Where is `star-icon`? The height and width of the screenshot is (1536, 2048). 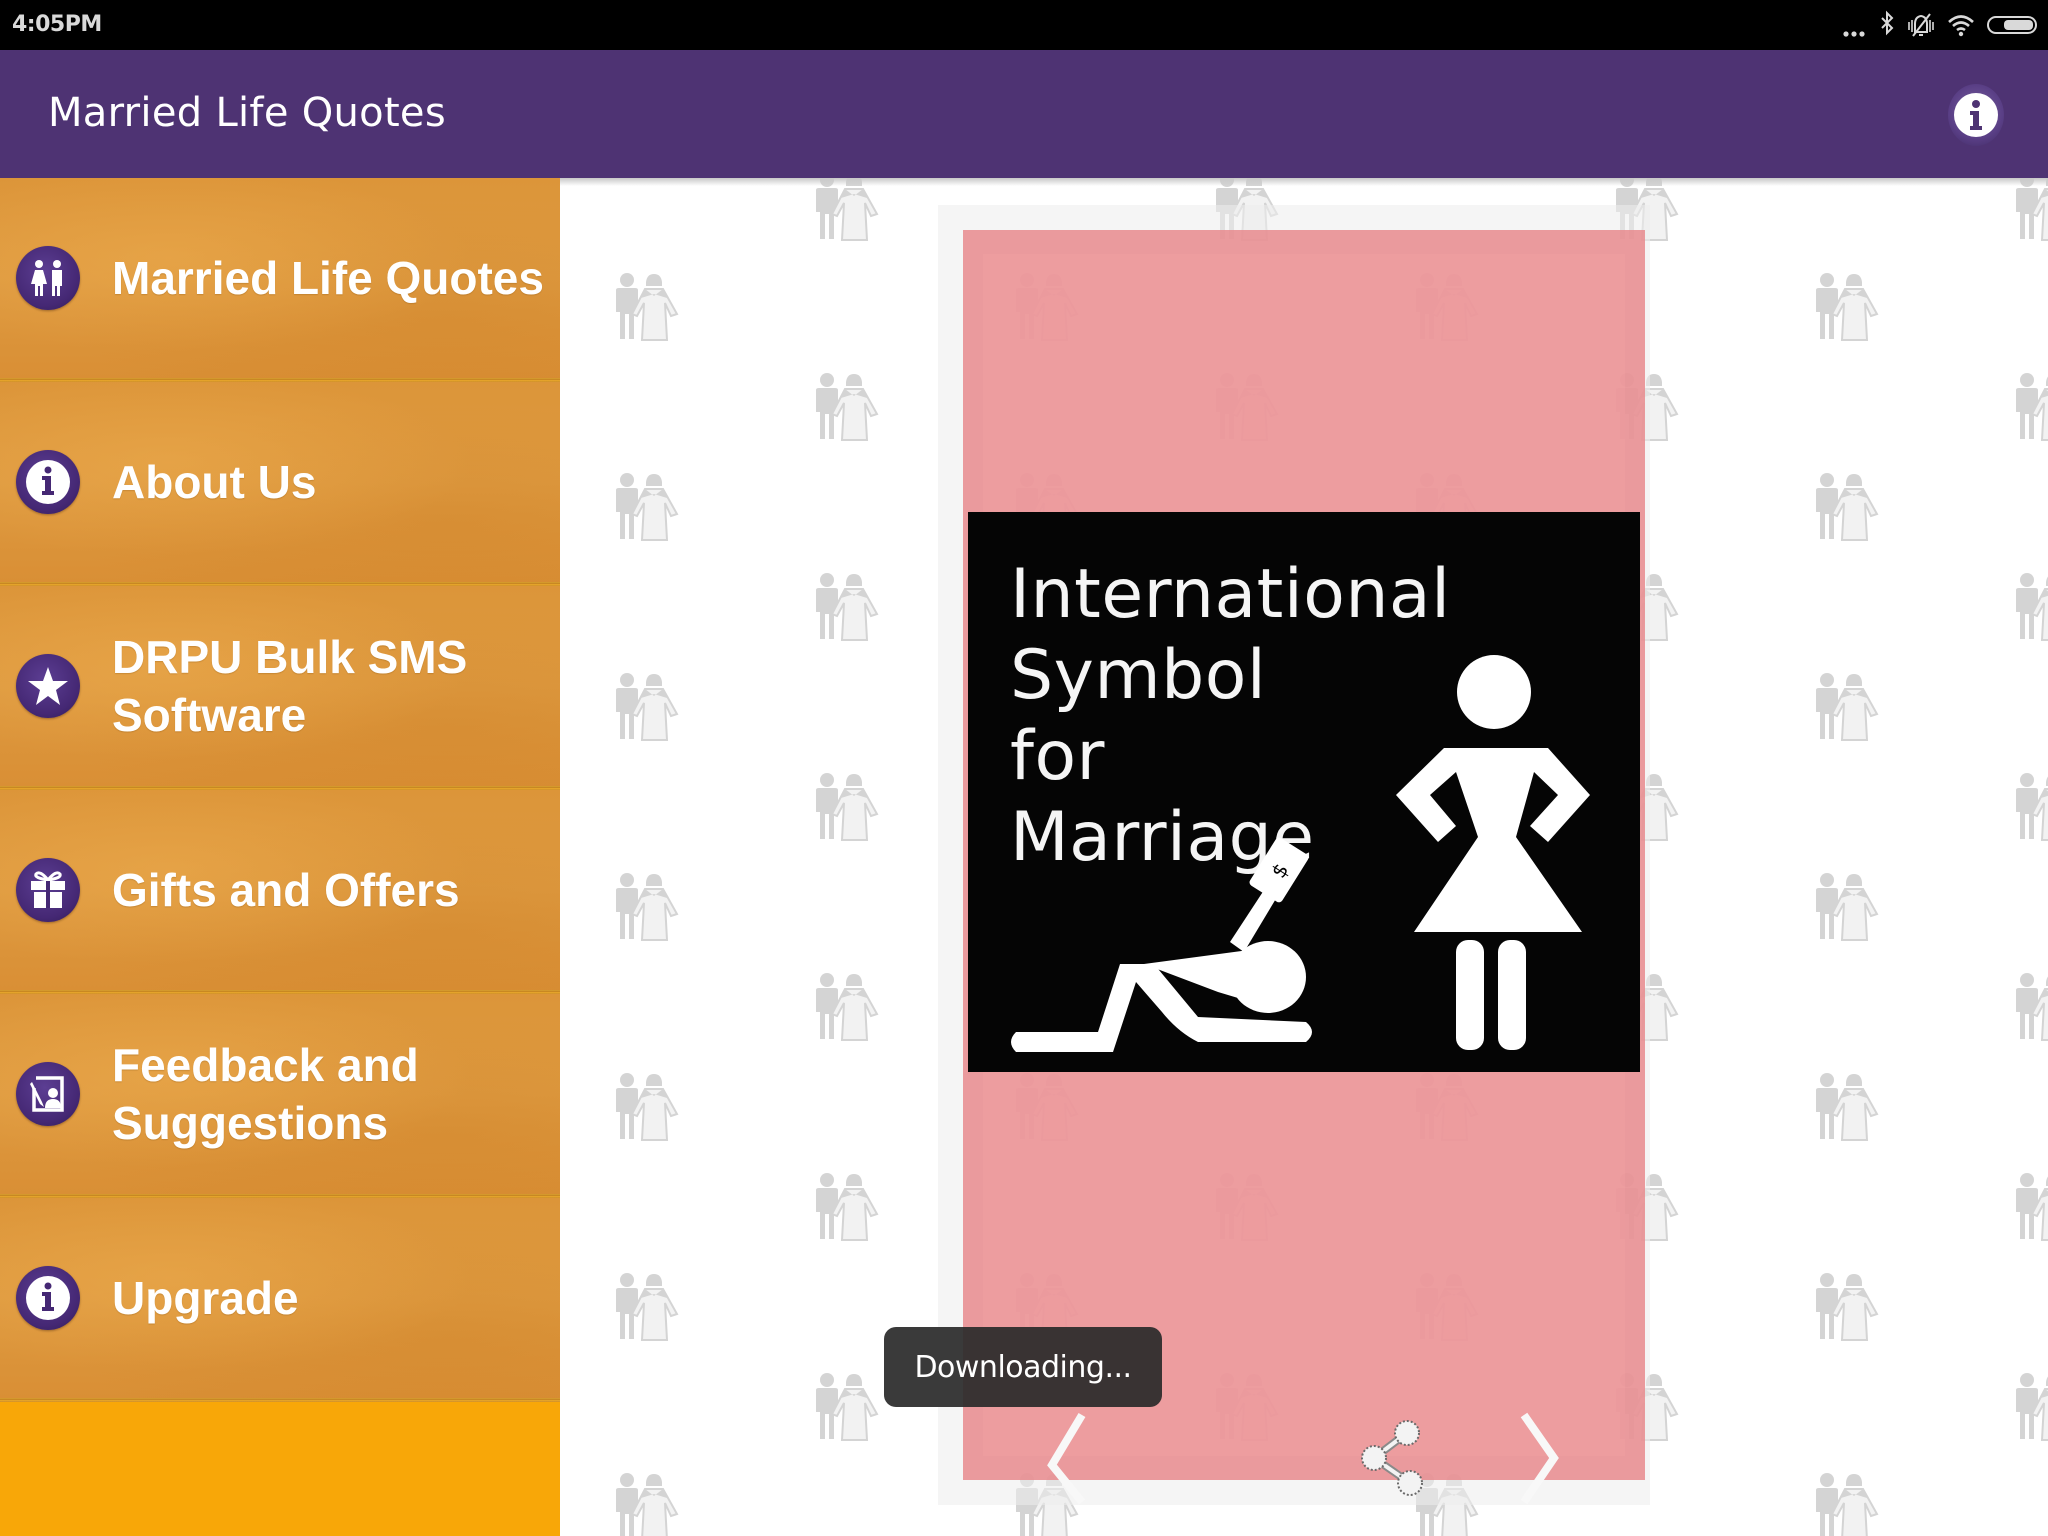
star-icon is located at coordinates (48, 686).